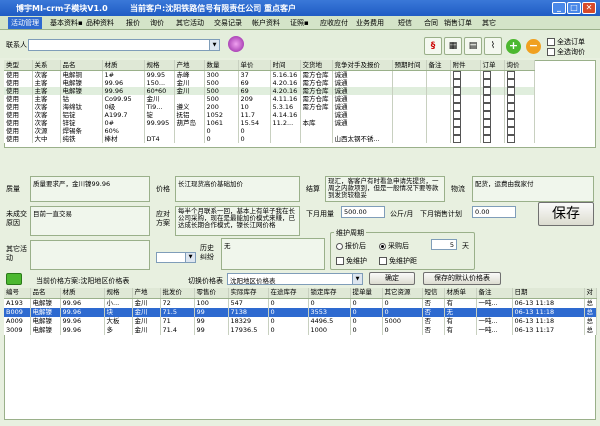 This screenshot has width=600, height=426. Describe the element at coordinates (316, 65) in the screenshot. I see `activity-col-header: 交货地` at that location.